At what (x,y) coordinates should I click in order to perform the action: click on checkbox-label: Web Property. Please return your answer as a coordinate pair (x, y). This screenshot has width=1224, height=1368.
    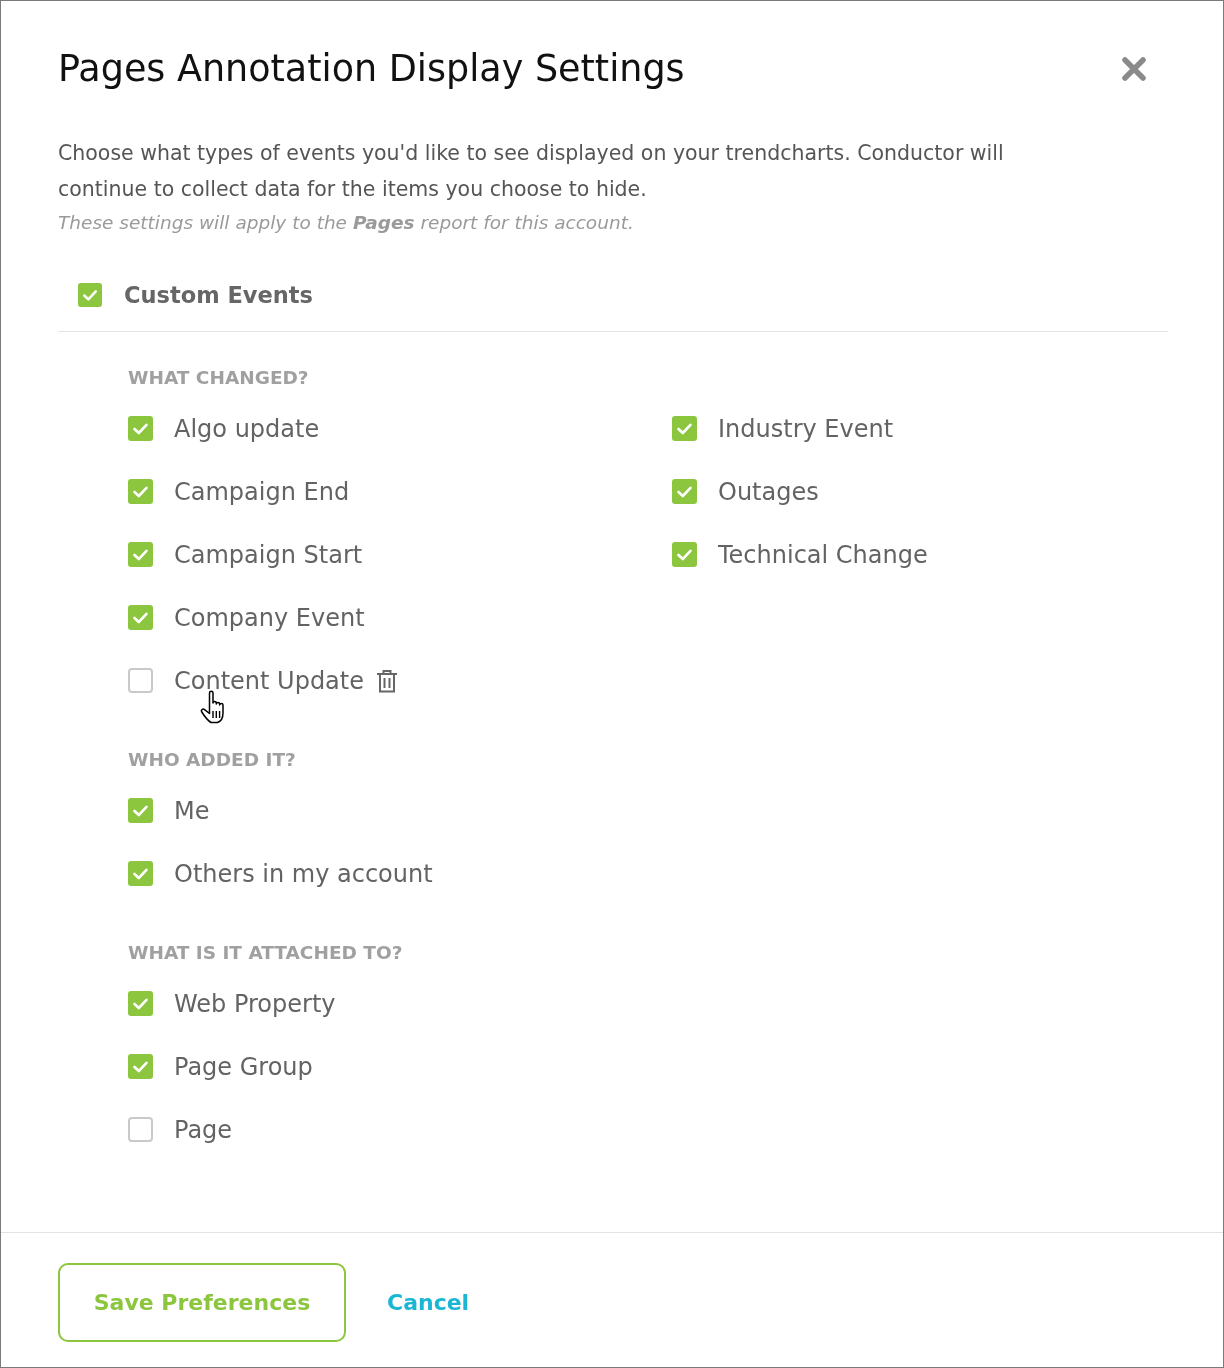
    Looking at the image, I should click on (255, 1003).